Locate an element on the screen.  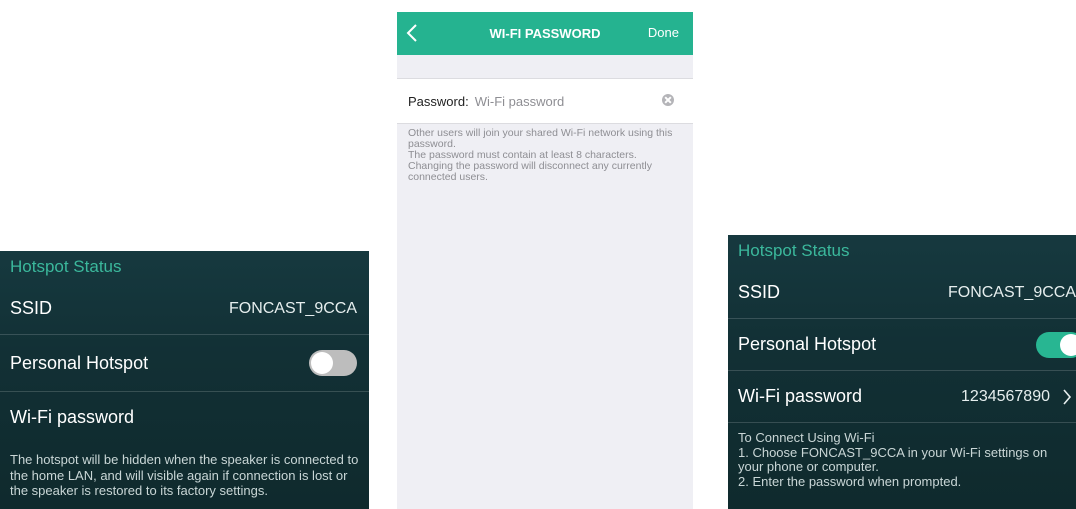
wifi-password-row: Wi-Fi password is located at coordinates (184, 417).